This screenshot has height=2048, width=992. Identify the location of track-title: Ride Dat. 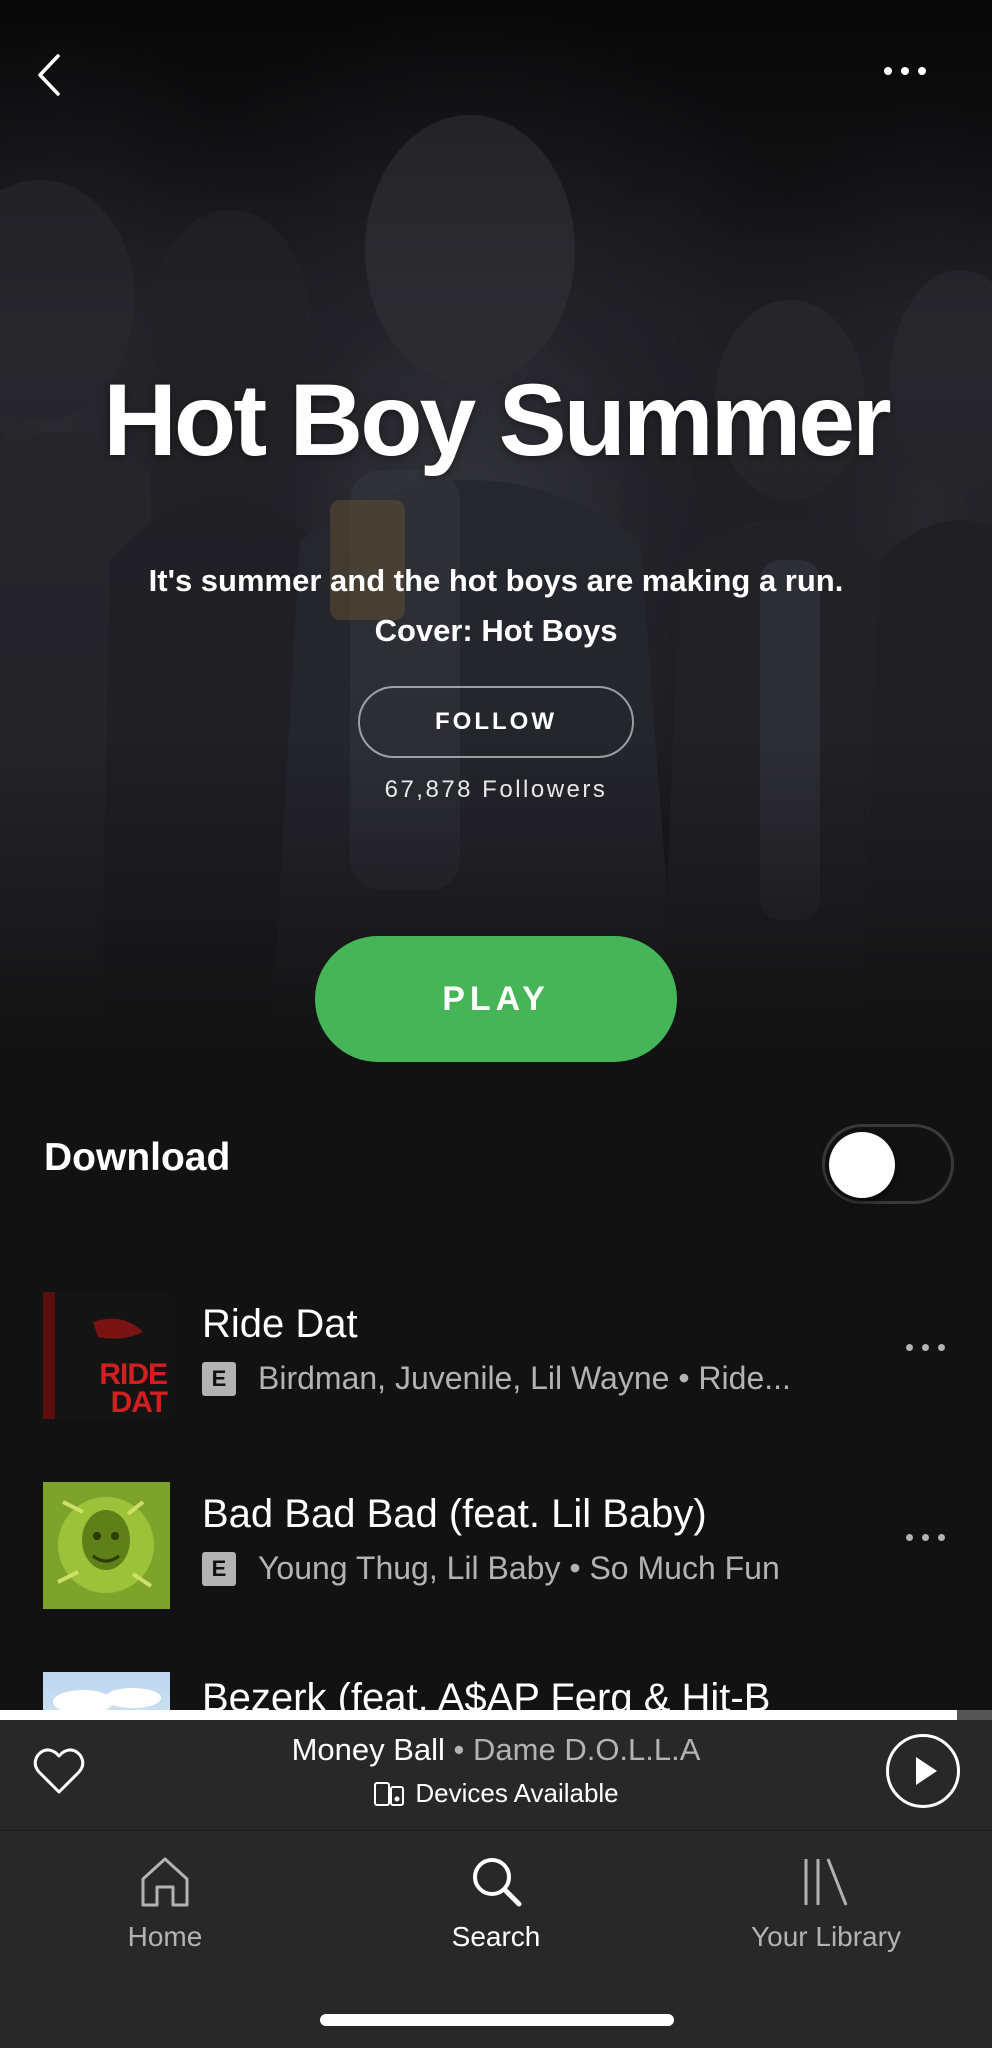
(280, 1324).